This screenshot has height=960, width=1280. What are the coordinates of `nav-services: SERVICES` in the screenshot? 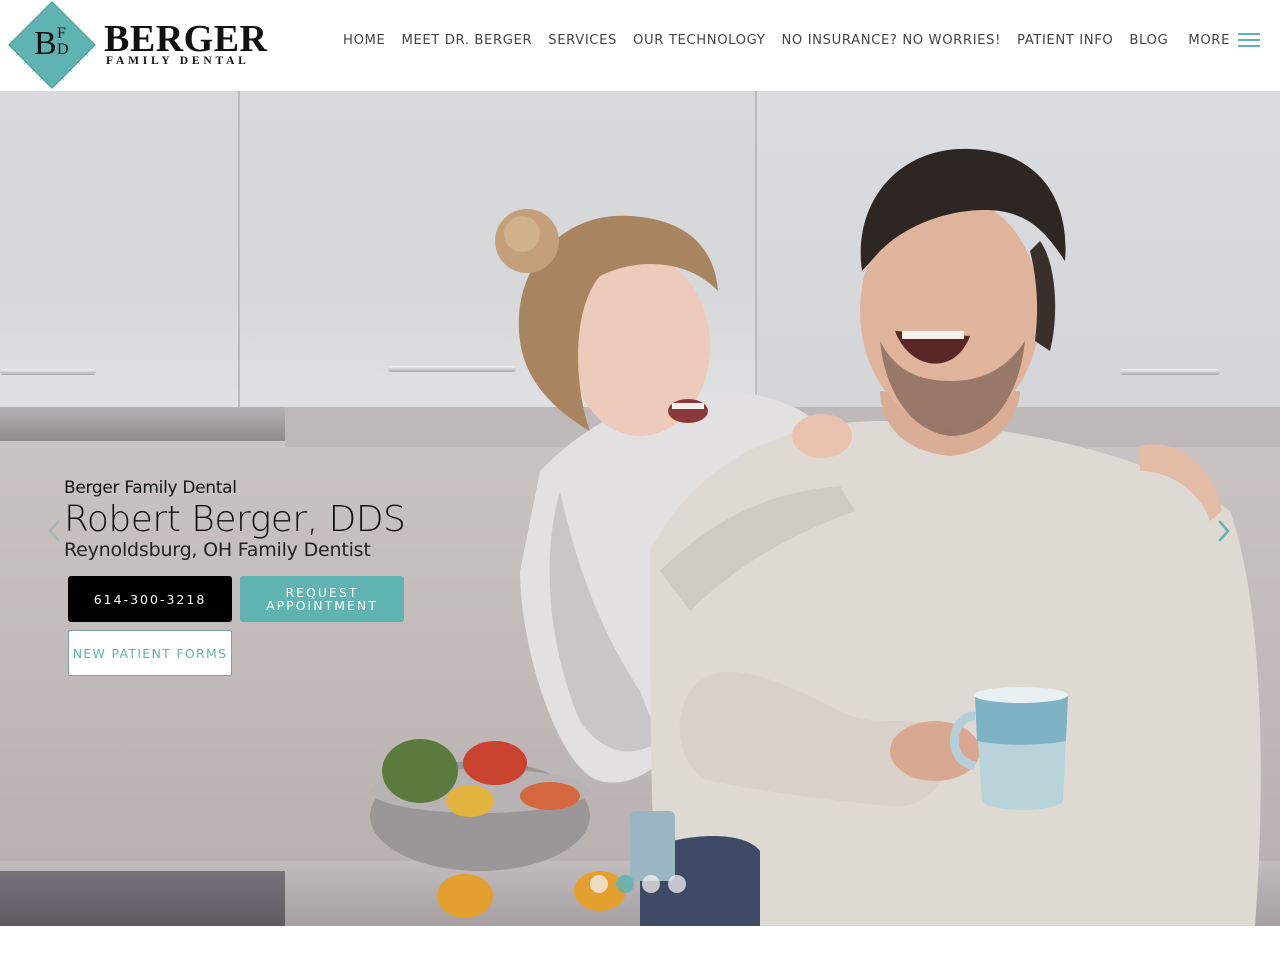 It's located at (582, 40).